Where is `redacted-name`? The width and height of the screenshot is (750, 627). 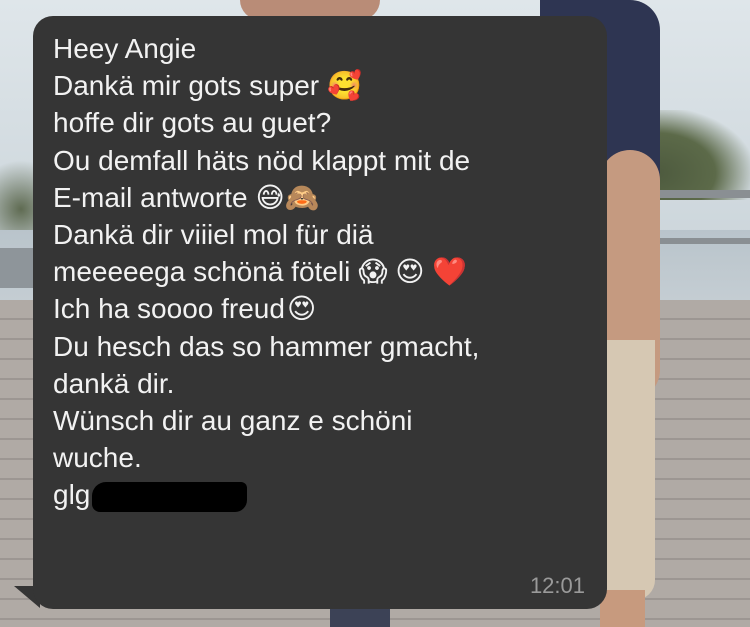
redacted-name is located at coordinates (170, 497).